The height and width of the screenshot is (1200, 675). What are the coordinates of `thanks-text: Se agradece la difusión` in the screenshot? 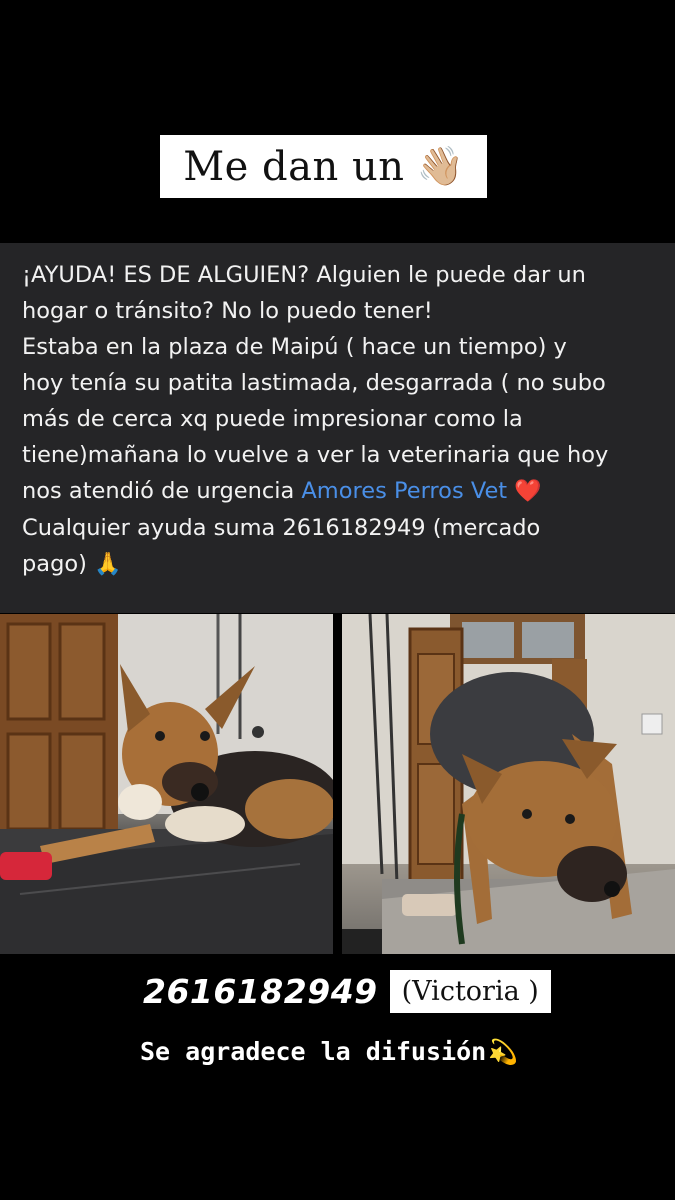 It's located at (313, 1051).